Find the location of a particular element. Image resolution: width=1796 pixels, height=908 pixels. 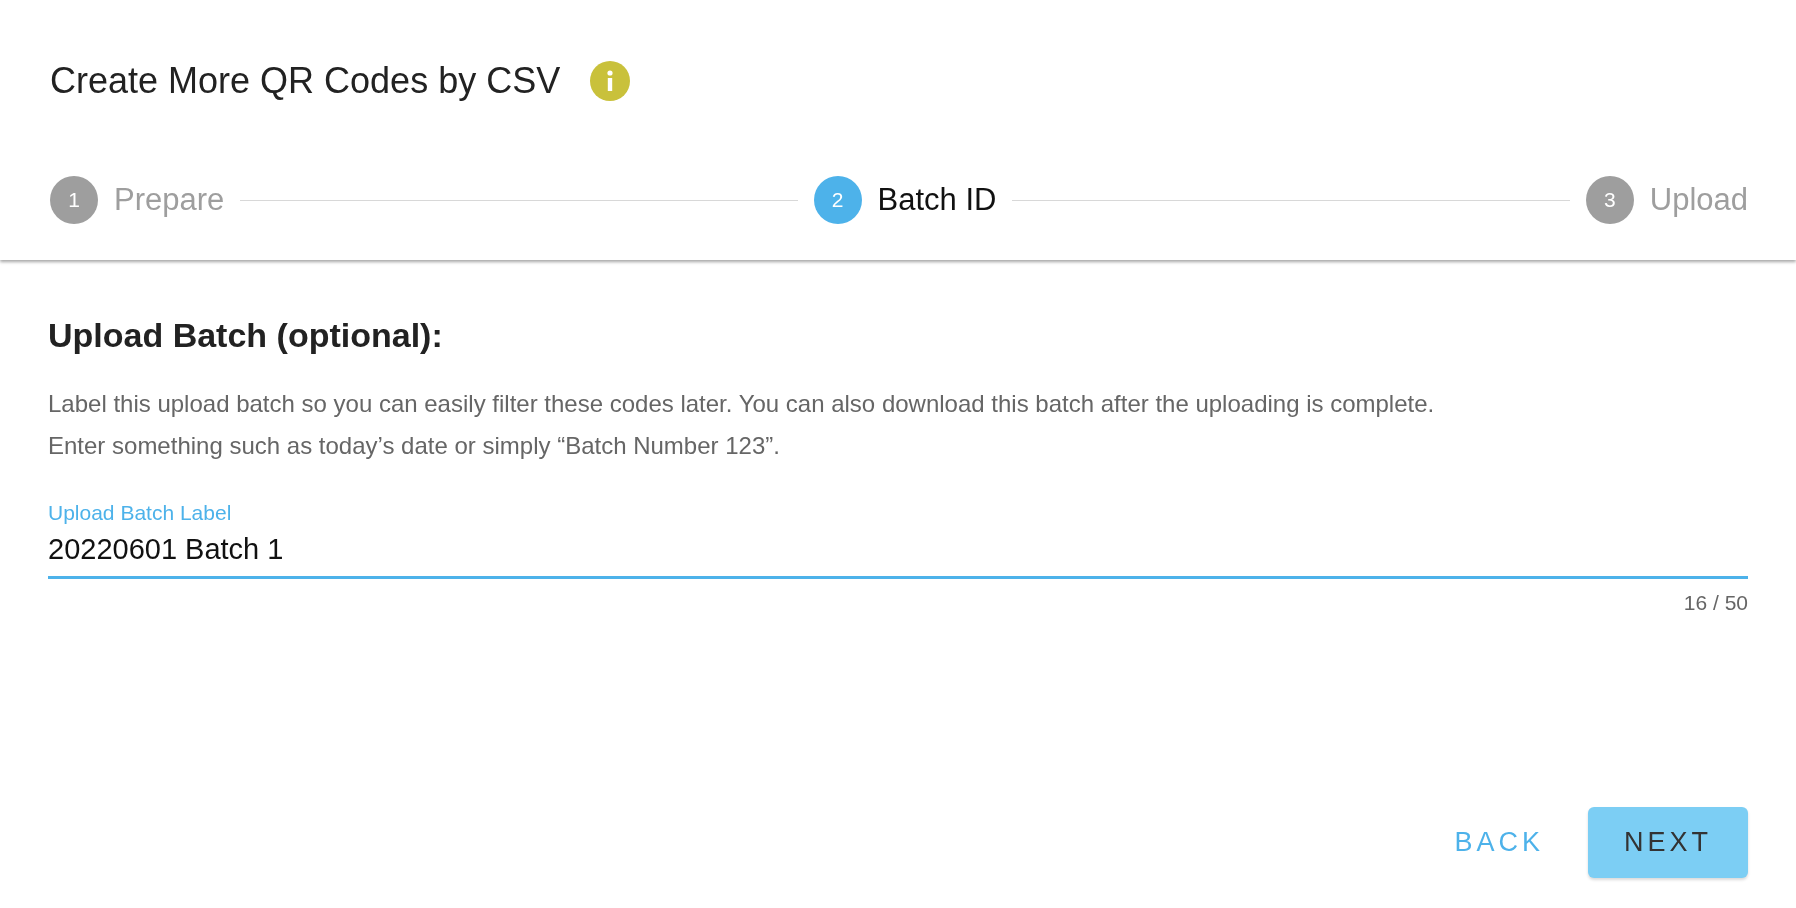

next-button: NEXT is located at coordinates (1668, 842).